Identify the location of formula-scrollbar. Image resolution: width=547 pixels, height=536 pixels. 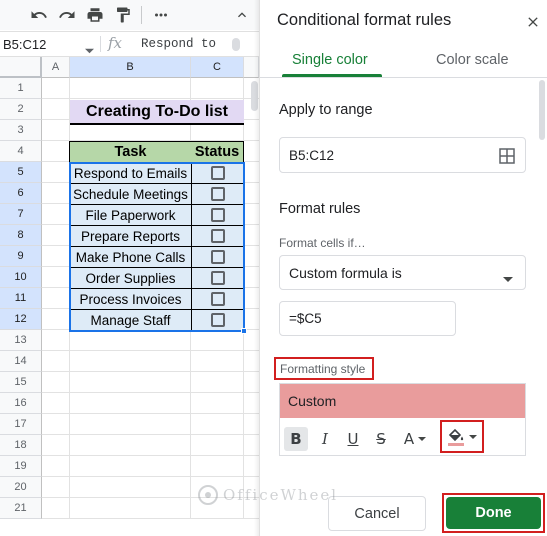
(236, 44).